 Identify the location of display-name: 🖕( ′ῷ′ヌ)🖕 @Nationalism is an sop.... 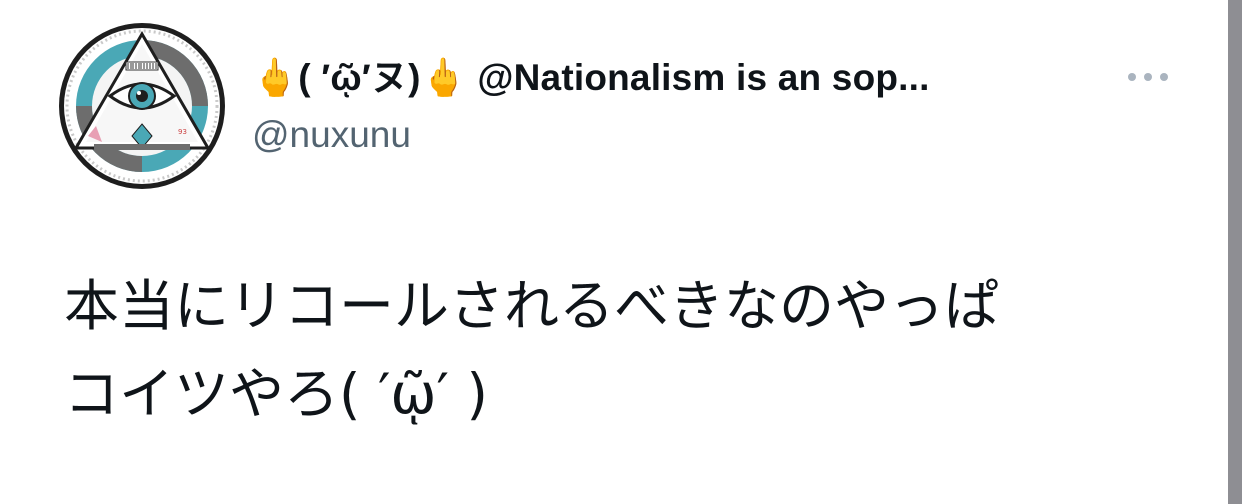
(591, 74).